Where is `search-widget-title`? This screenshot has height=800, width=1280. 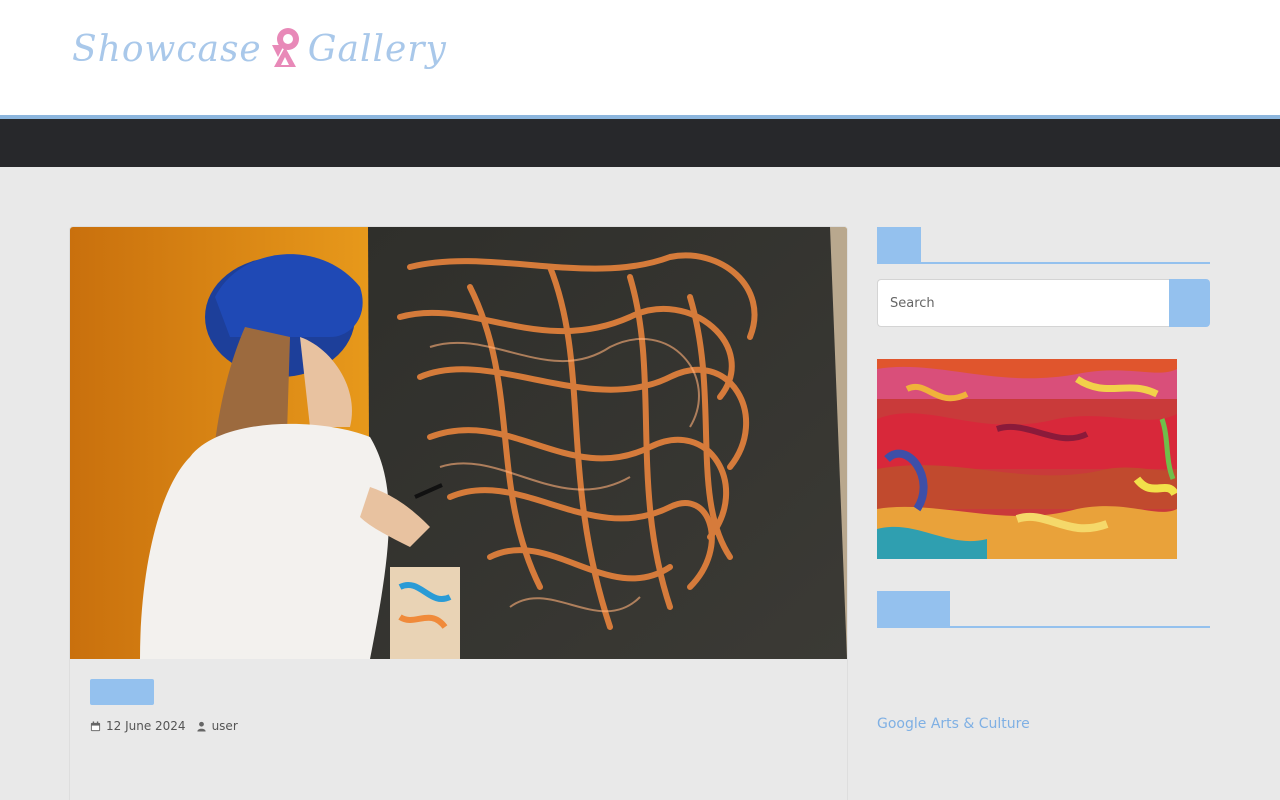
search-widget-title is located at coordinates (899, 245).